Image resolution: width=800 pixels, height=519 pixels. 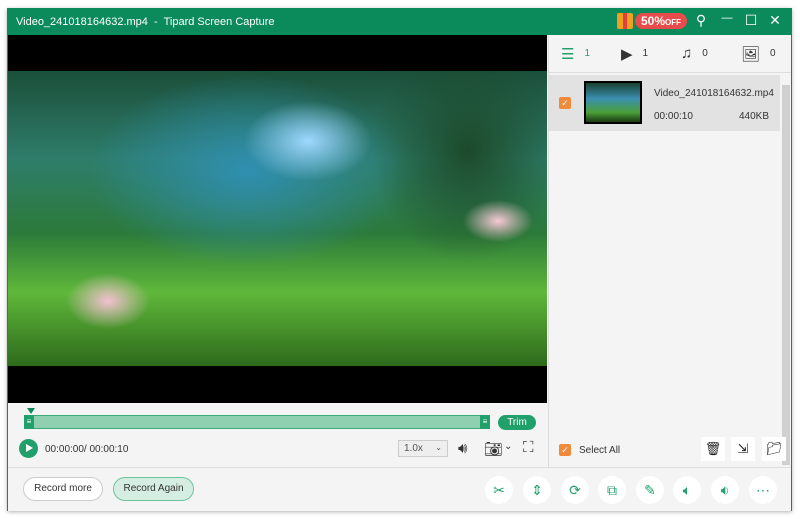 What do you see at coordinates (753, 116) in the screenshot?
I see `file-size: 440KB` at bounding box center [753, 116].